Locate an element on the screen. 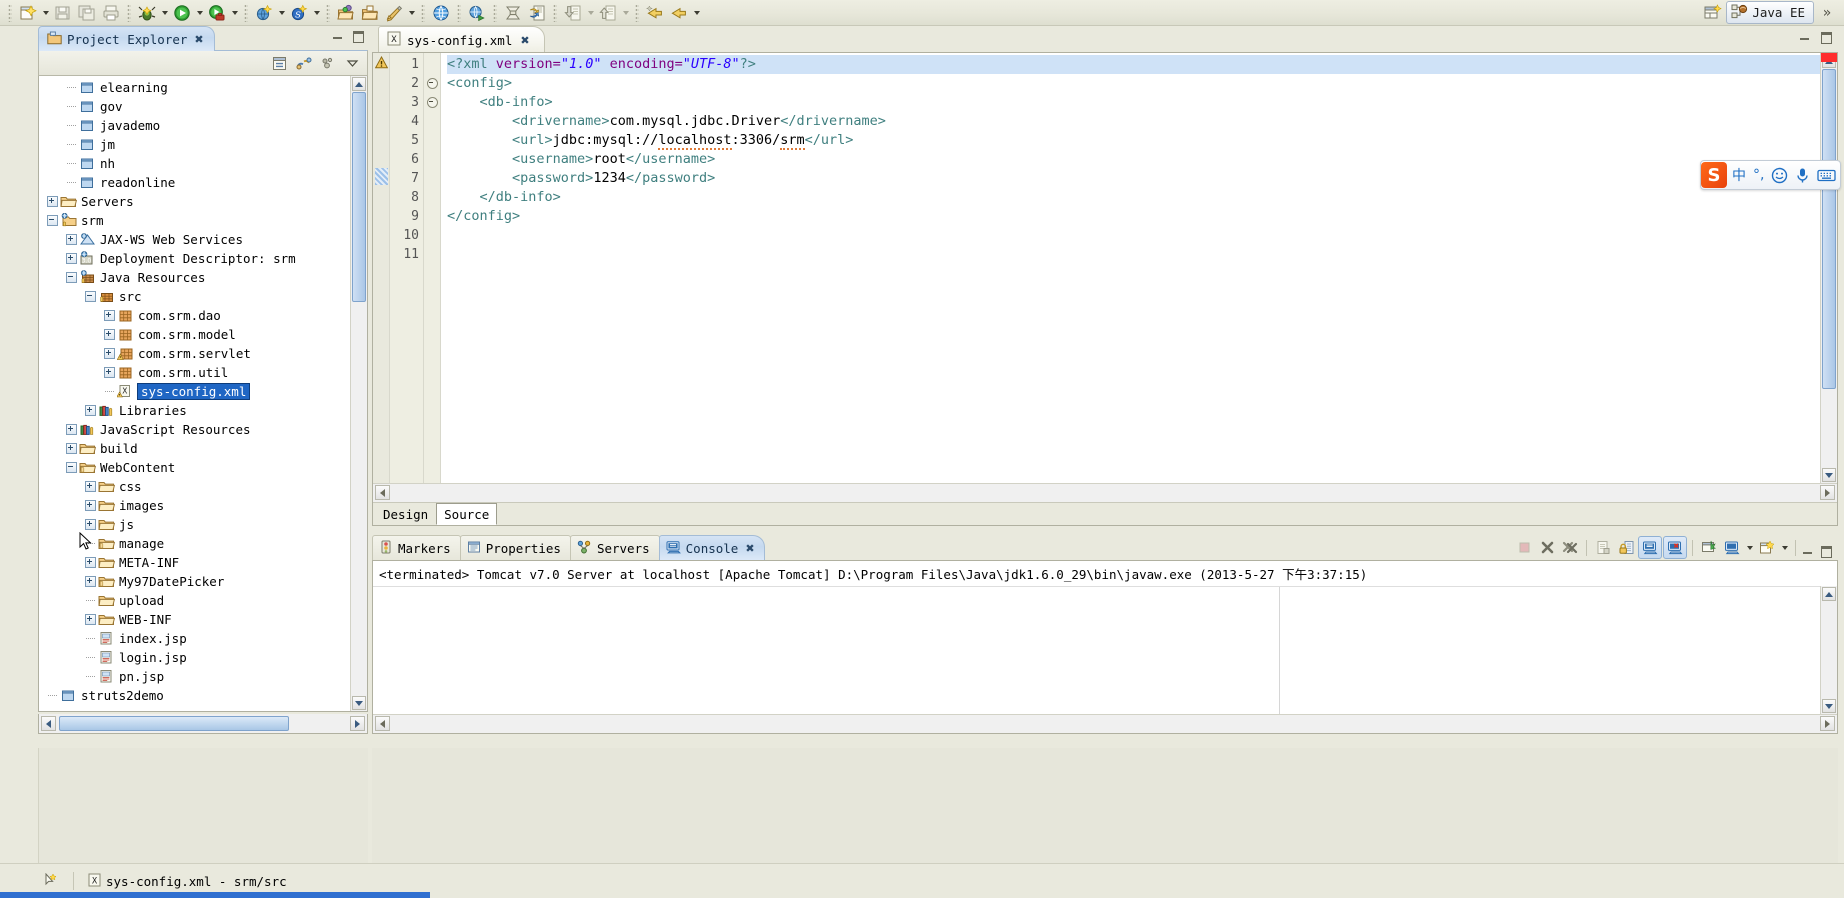  tree-item-com-srm-util: com.srm.util is located at coordinates (194, 372).